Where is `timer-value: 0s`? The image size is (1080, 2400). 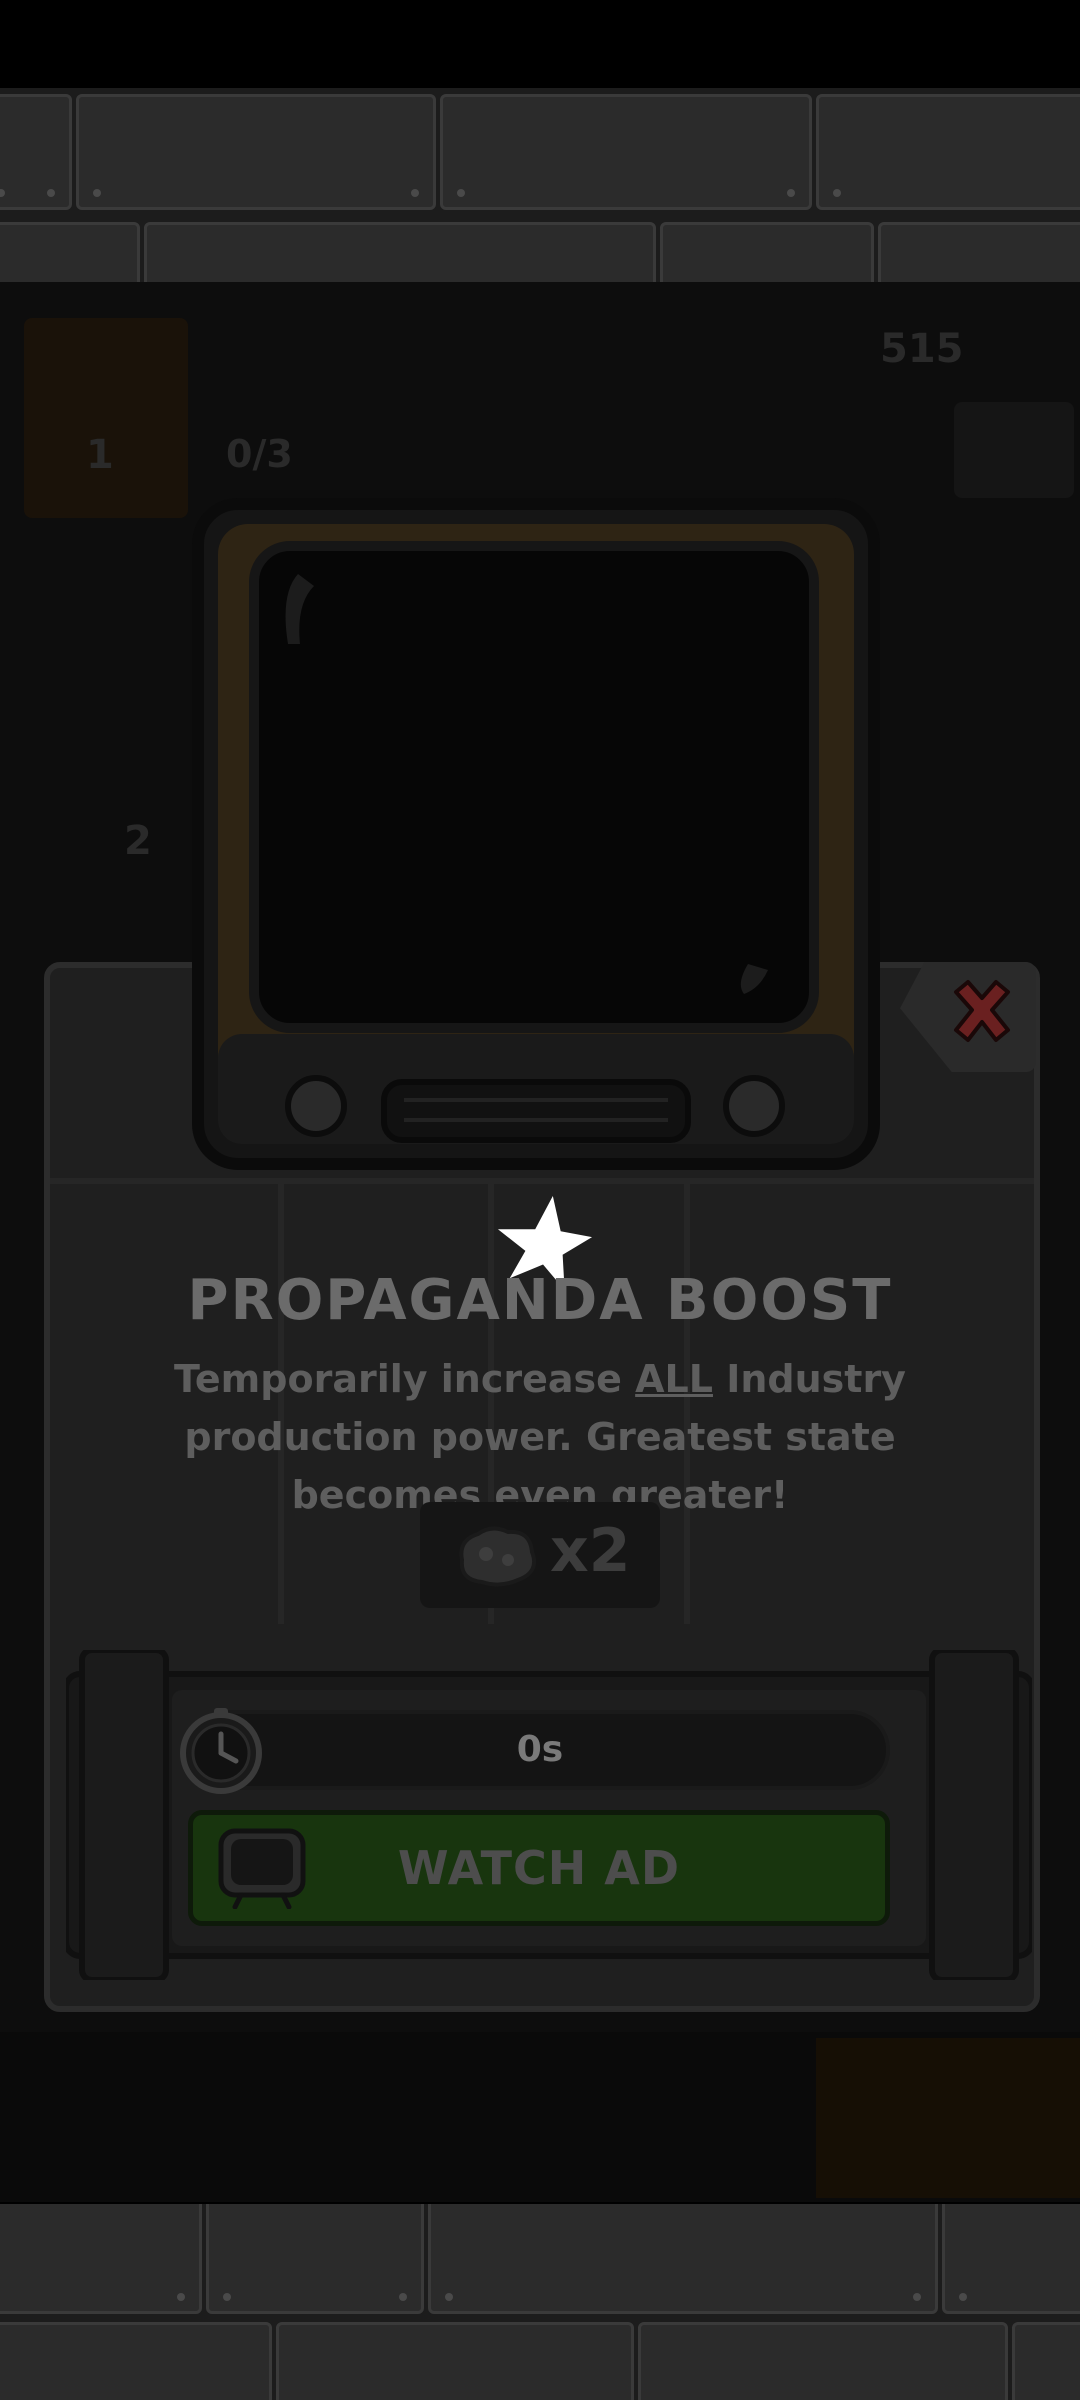 timer-value: 0s is located at coordinates (540, 1749).